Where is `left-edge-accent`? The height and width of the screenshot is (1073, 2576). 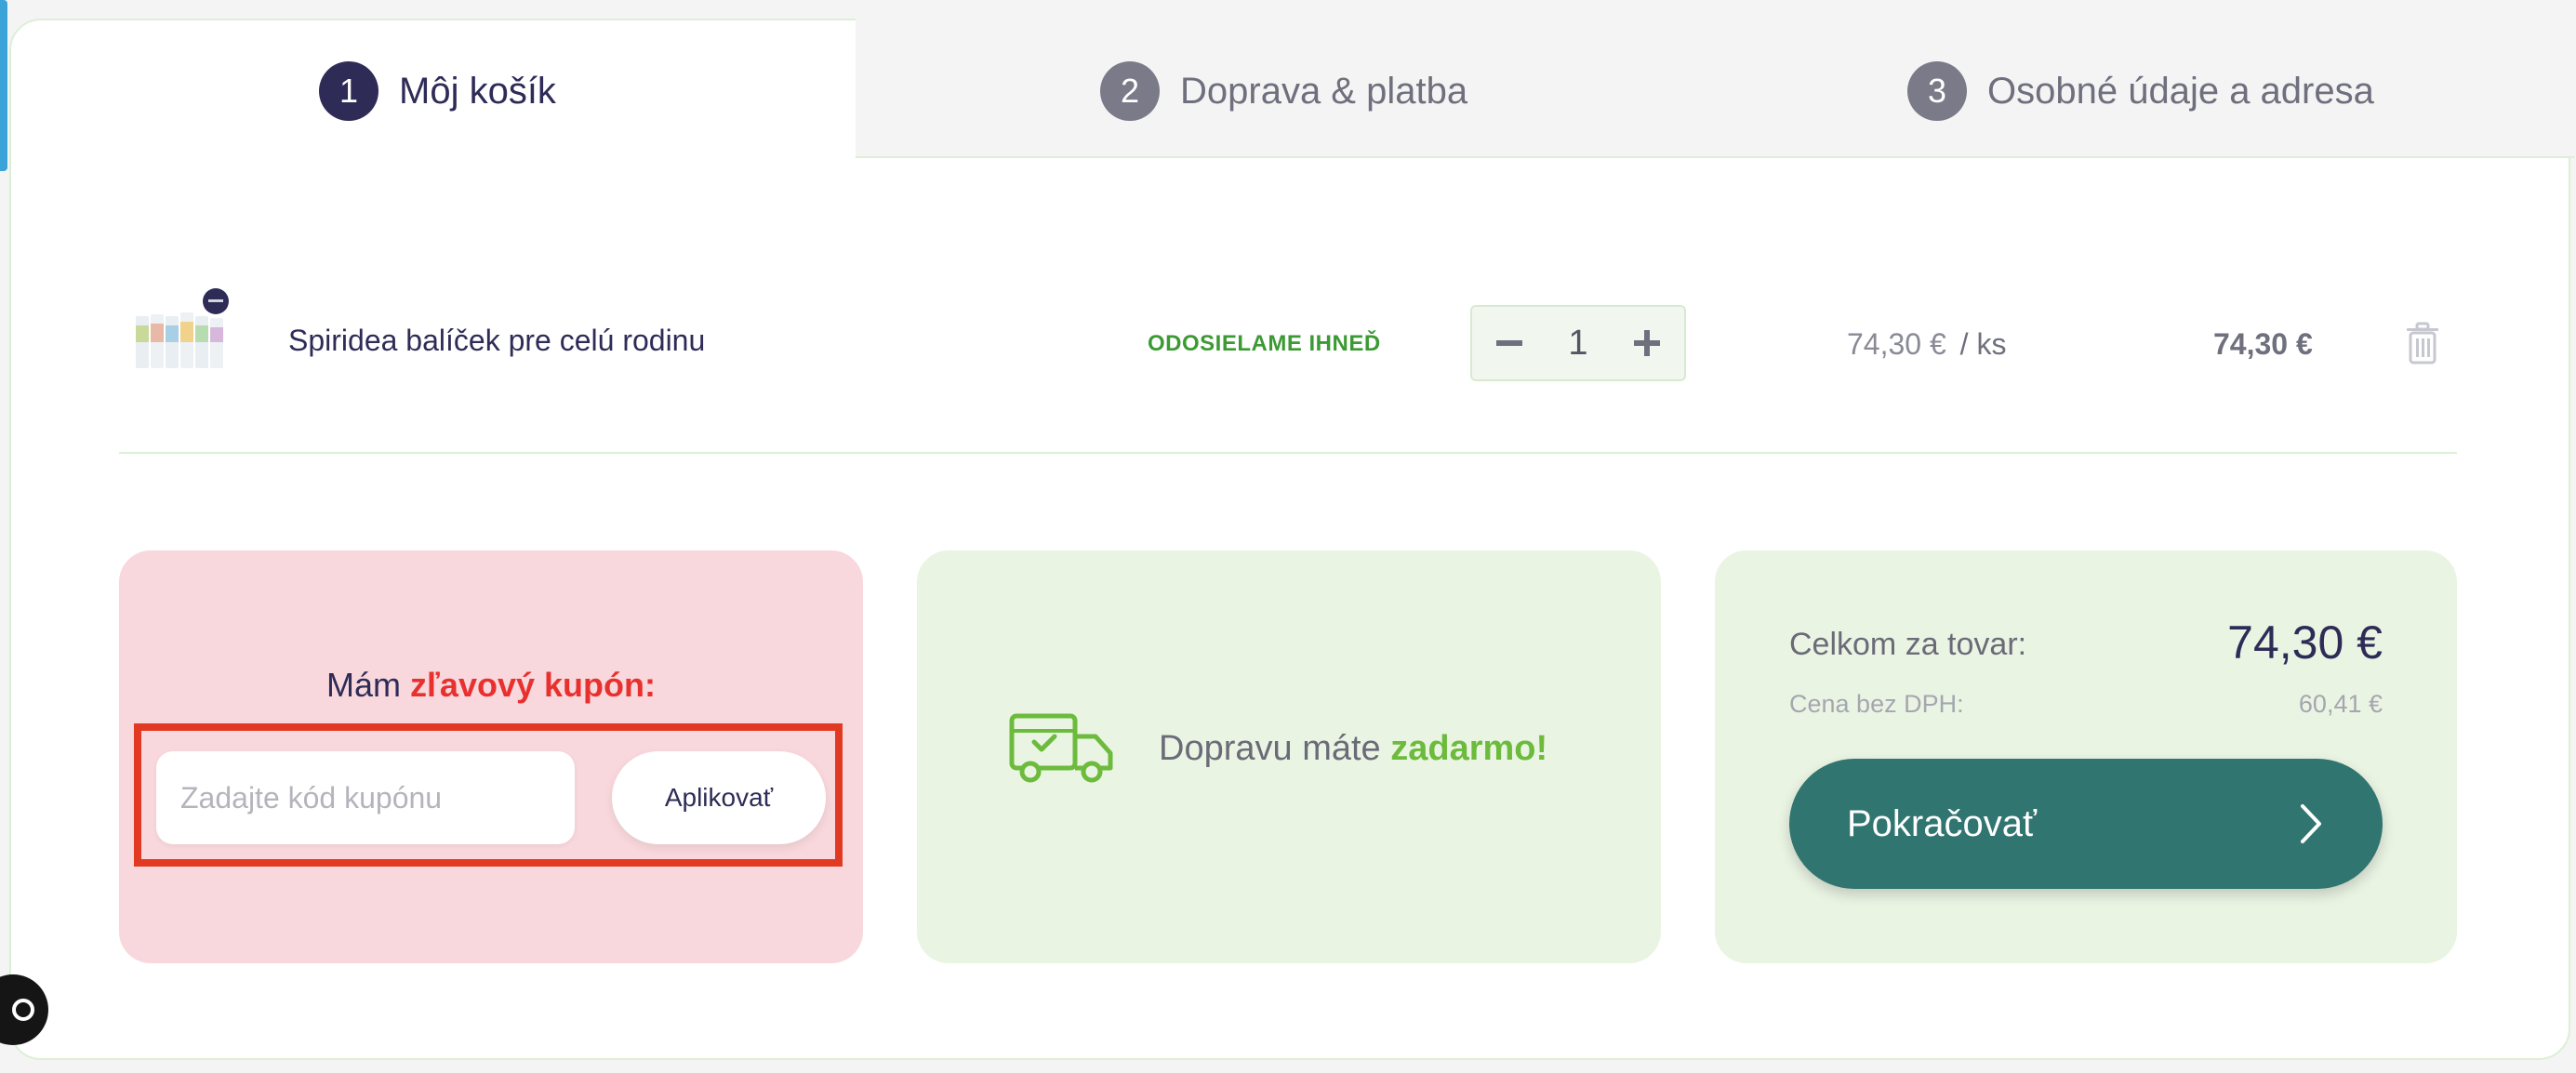
left-edge-accent is located at coordinates (3, 85).